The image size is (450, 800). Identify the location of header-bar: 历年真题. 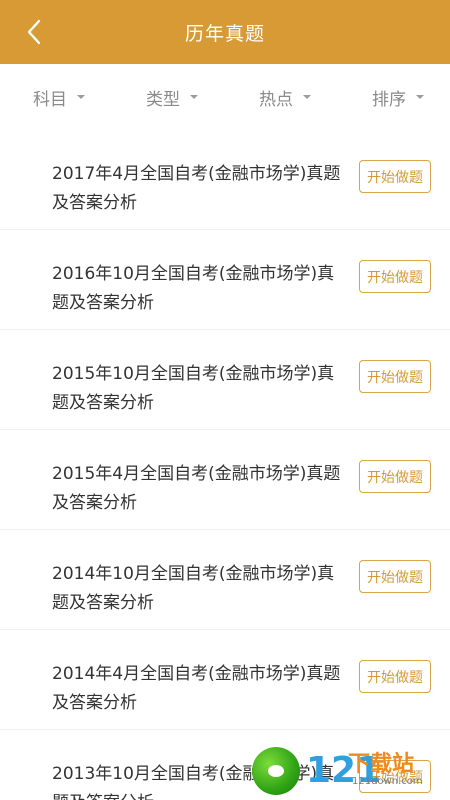
(225, 32).